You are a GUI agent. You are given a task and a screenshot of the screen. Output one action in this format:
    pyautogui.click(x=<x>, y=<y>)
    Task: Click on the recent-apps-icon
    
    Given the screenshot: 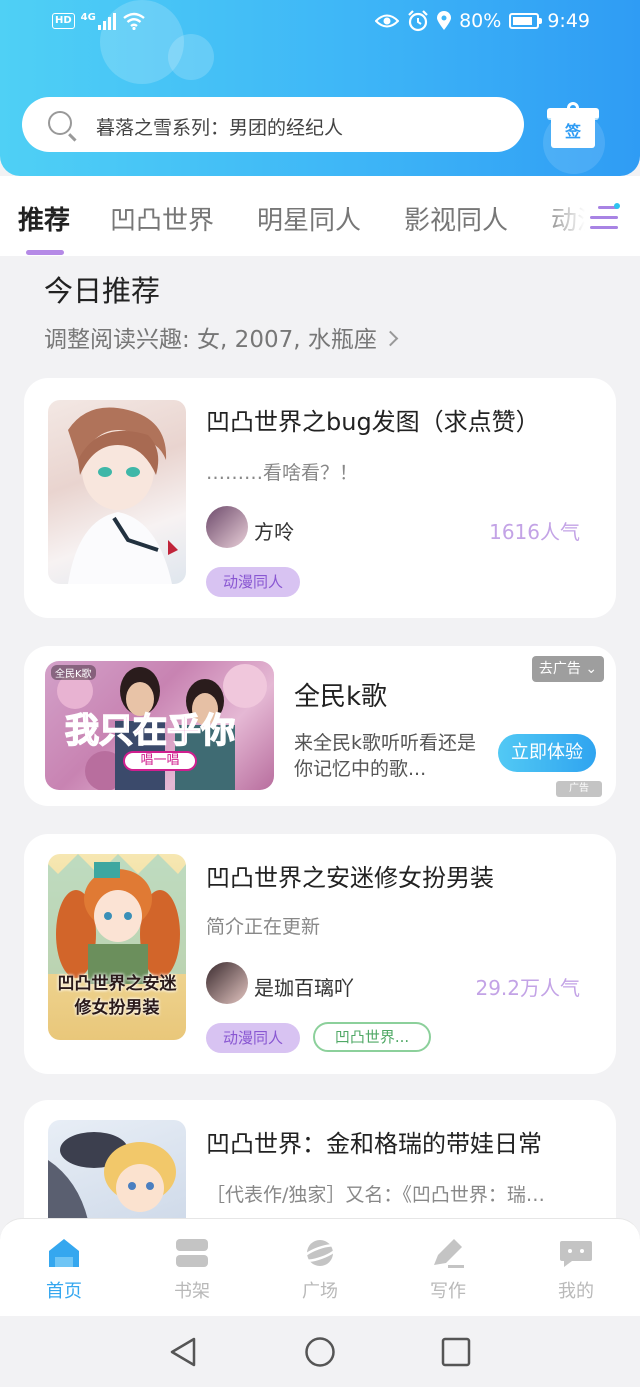 What is the action you would take?
    pyautogui.click(x=456, y=1352)
    